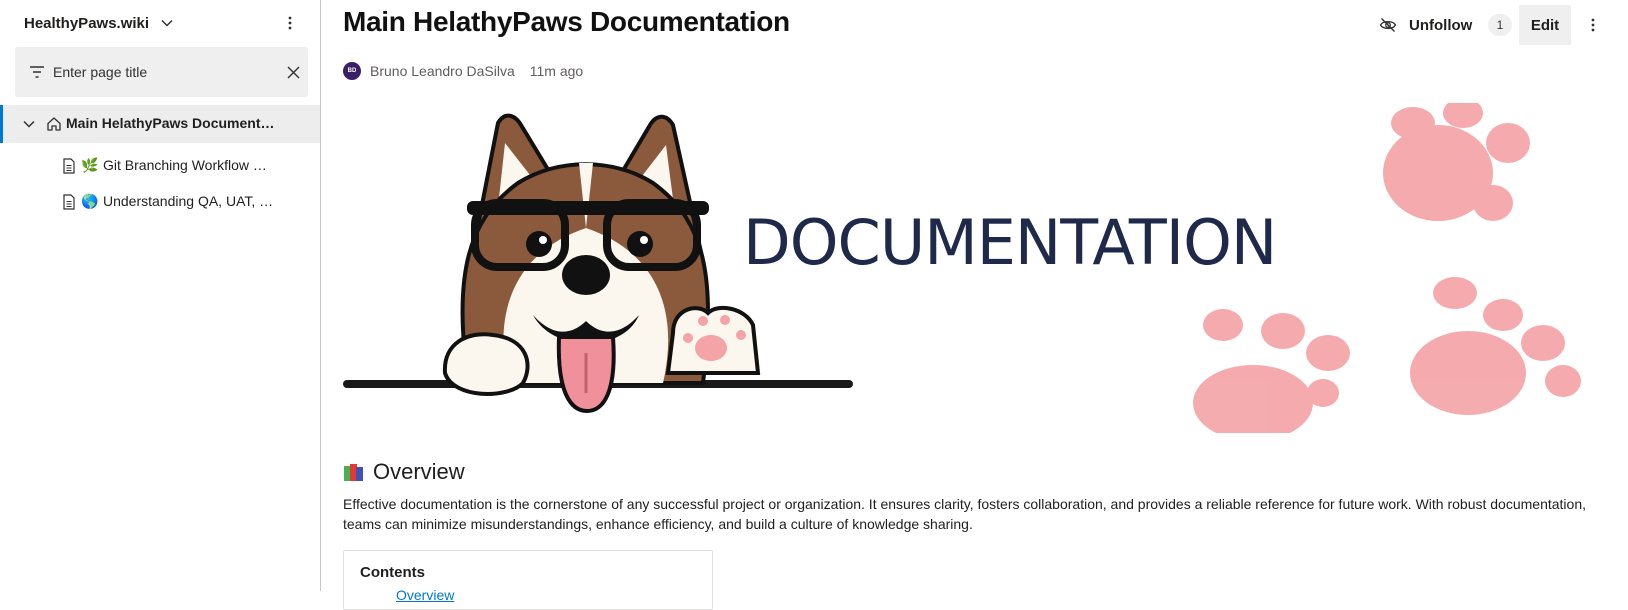 This screenshot has height=610, width=1628. What do you see at coordinates (528, 580) in the screenshot?
I see `table-of-contents: Contents Overview` at bounding box center [528, 580].